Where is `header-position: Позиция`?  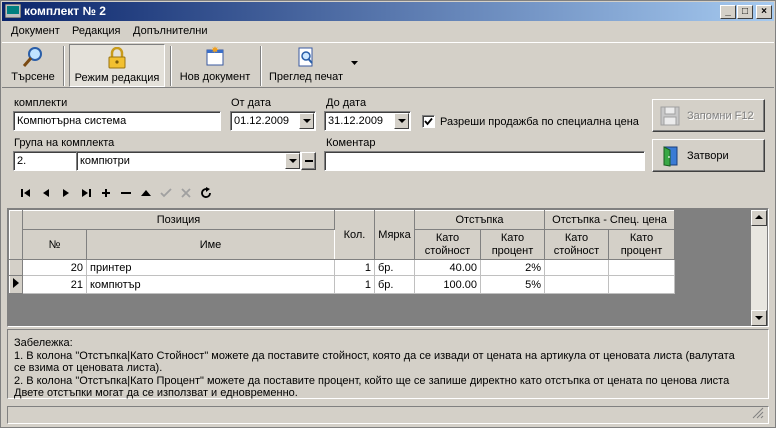 header-position: Позиция is located at coordinates (178, 220).